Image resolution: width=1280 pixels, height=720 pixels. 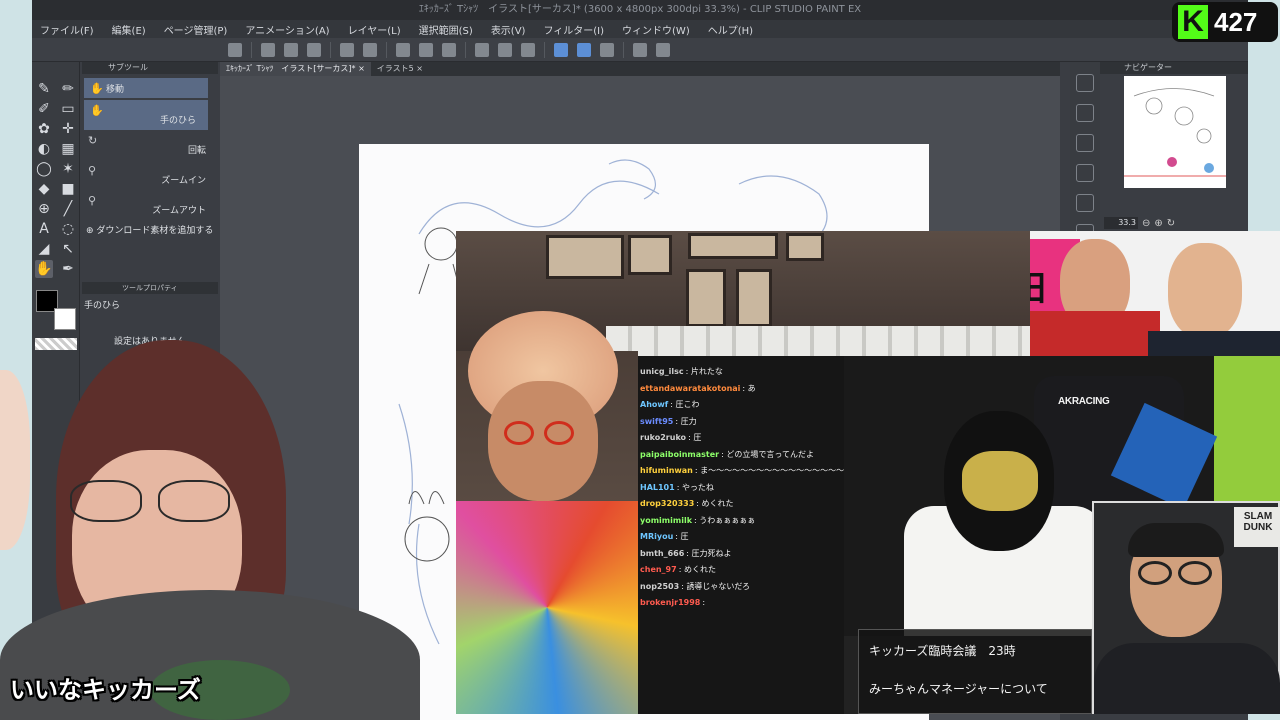 I want to click on pen-pressure-icon, so click(x=607, y=49).